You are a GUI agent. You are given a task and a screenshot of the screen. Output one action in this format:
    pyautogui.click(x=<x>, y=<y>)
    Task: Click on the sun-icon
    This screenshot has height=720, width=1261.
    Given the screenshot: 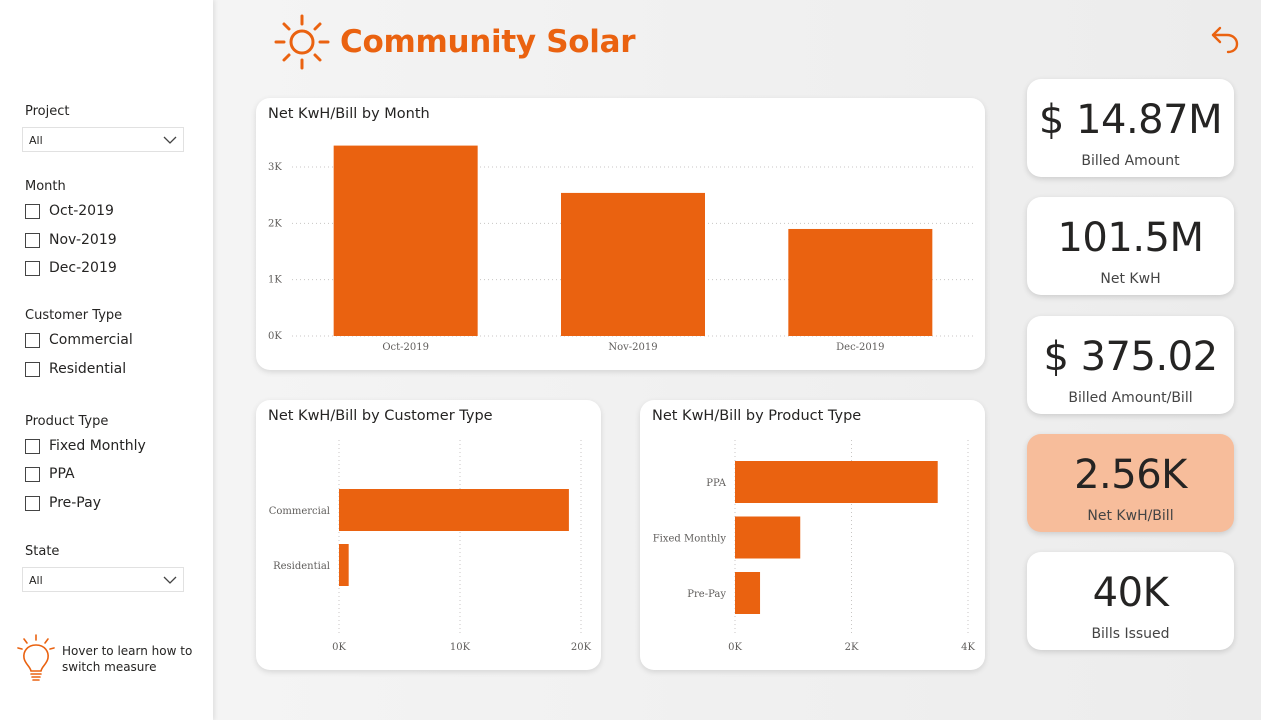 What is the action you would take?
    pyautogui.click(x=302, y=42)
    